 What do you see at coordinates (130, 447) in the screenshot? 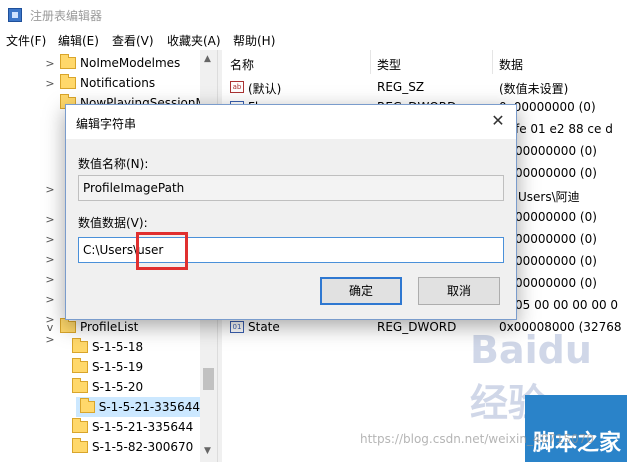
I see `tree-item: S-1-5-82-300670` at bounding box center [130, 447].